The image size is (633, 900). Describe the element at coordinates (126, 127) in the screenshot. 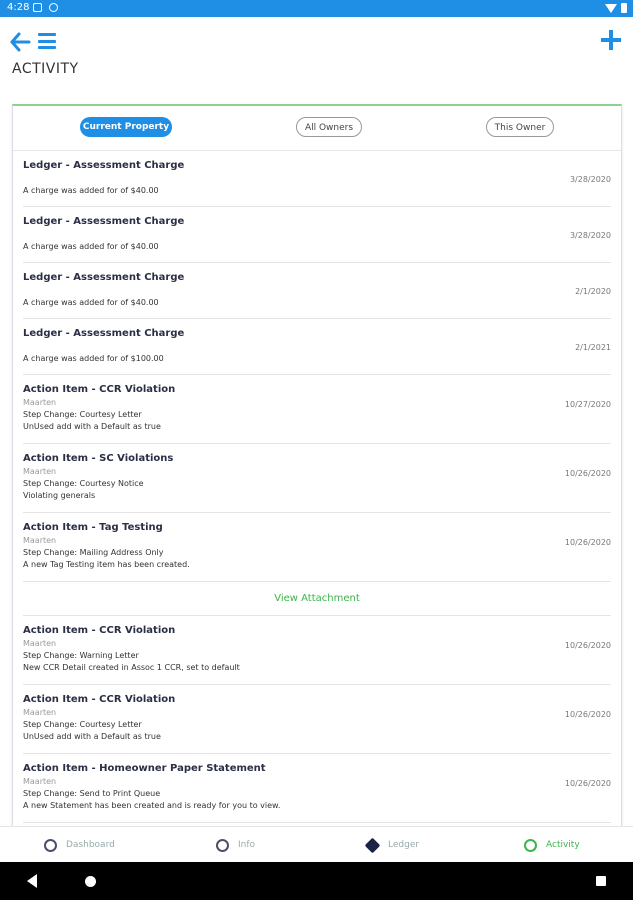

I see `filter-current-property: Current Property` at that location.